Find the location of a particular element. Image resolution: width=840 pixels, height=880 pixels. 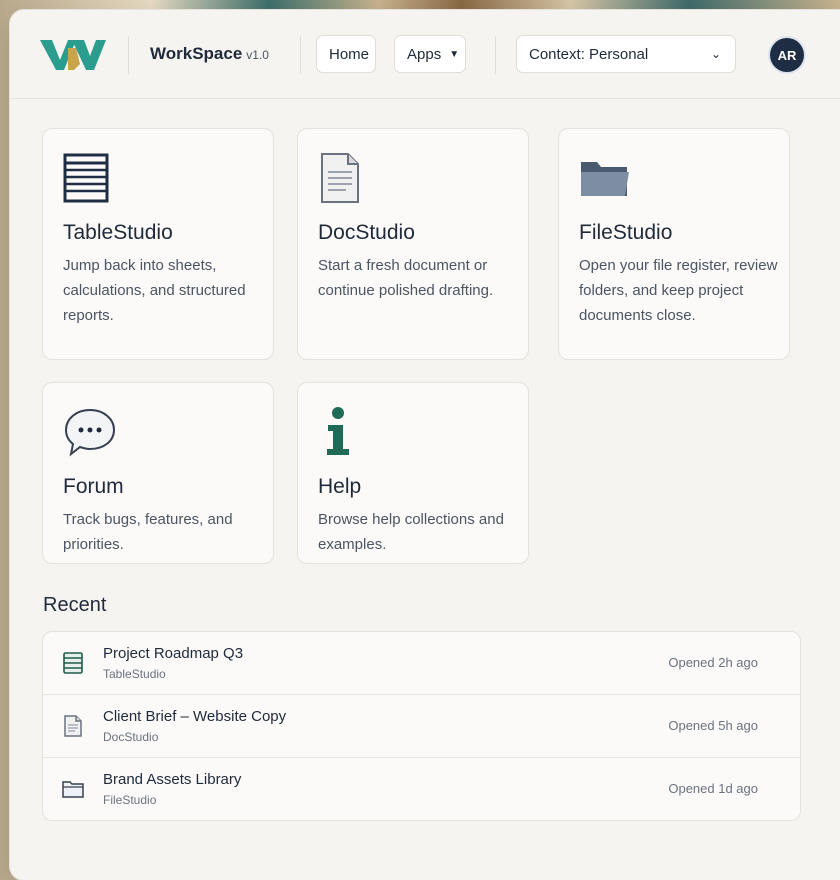

home-button: Home is located at coordinates (346, 54).